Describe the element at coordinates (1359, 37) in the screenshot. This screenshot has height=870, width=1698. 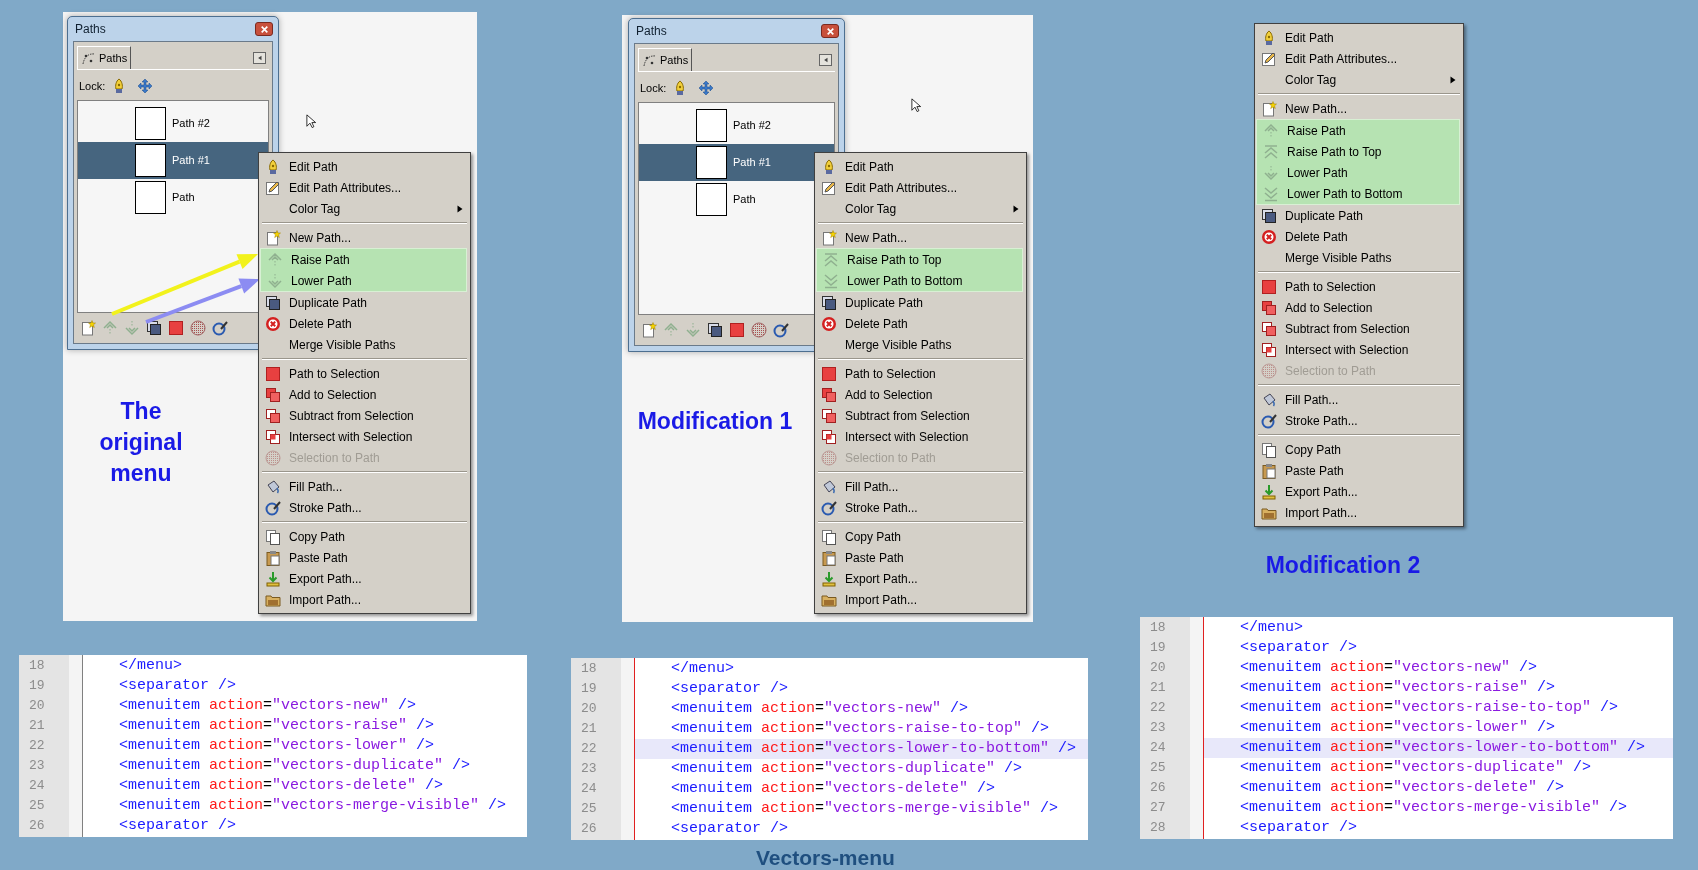
I see `menu-item: Edit Path` at that location.